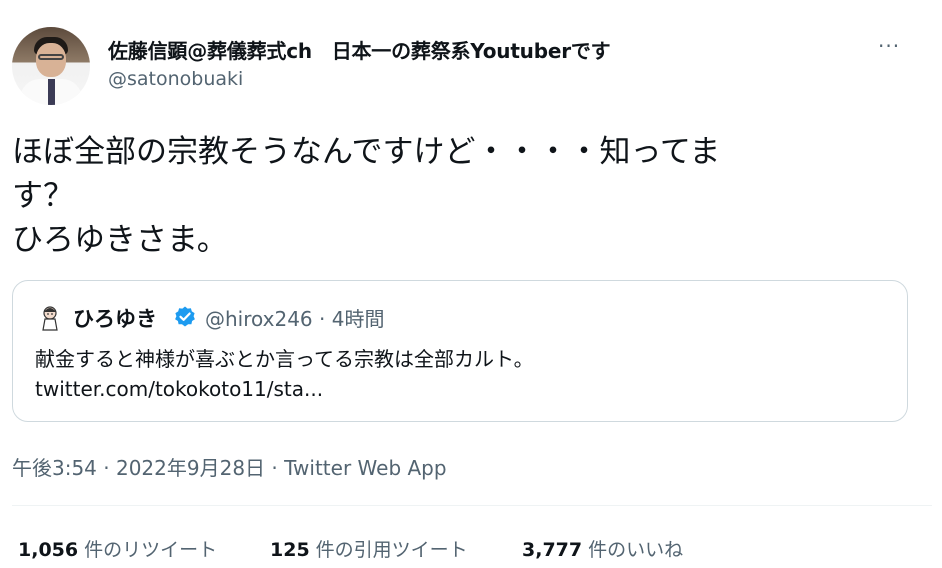 This screenshot has height=568, width=942. Describe the element at coordinates (175, 79) in the screenshot. I see `author-handle: @satonobuaki` at that location.